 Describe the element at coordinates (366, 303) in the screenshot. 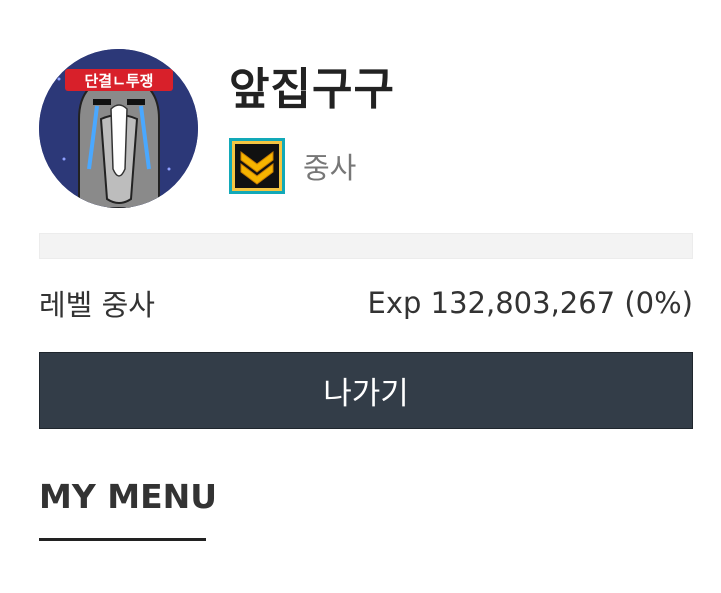

I see `level-row: 레벨 중사 Exp 132,803,267 (0%)` at that location.